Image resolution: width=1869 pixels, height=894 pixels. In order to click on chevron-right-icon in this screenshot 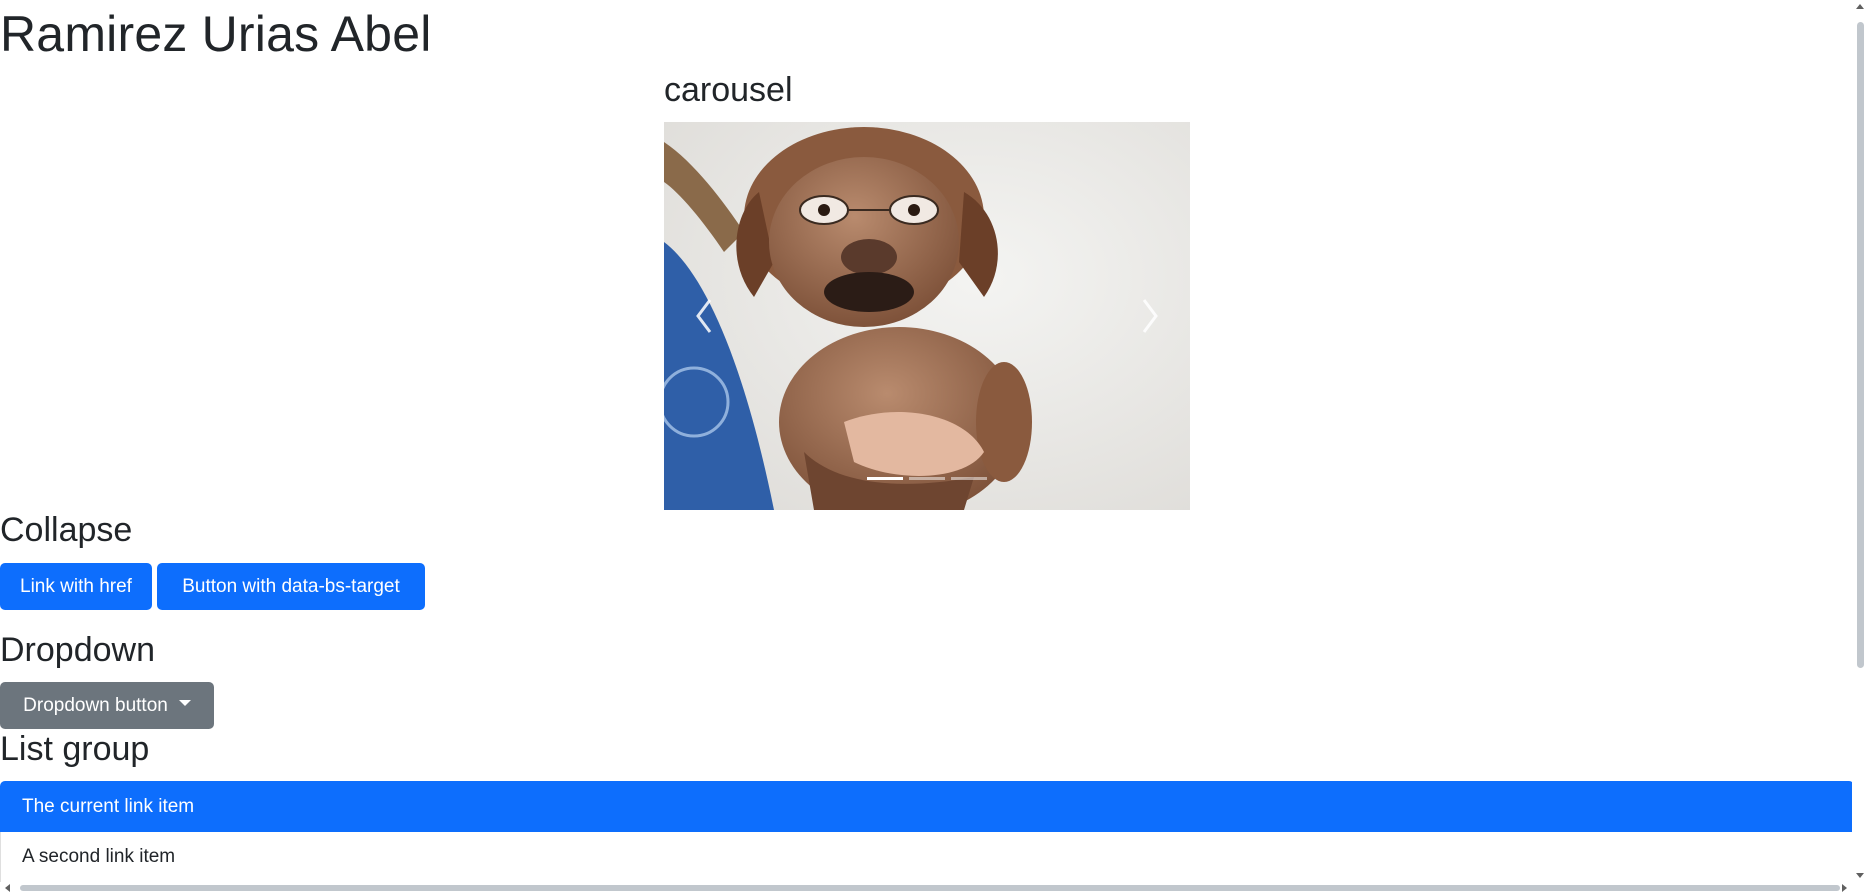, I will do `click(1150, 316)`.